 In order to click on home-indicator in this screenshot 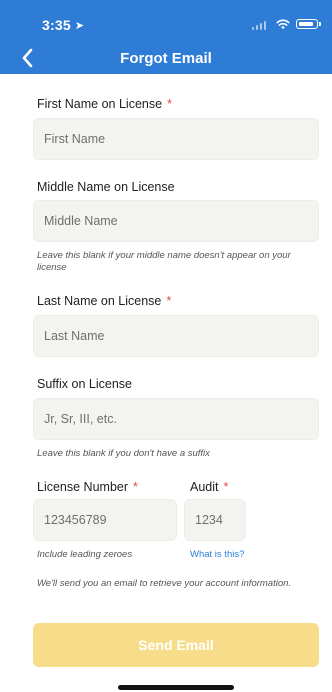, I will do `click(176, 687)`.